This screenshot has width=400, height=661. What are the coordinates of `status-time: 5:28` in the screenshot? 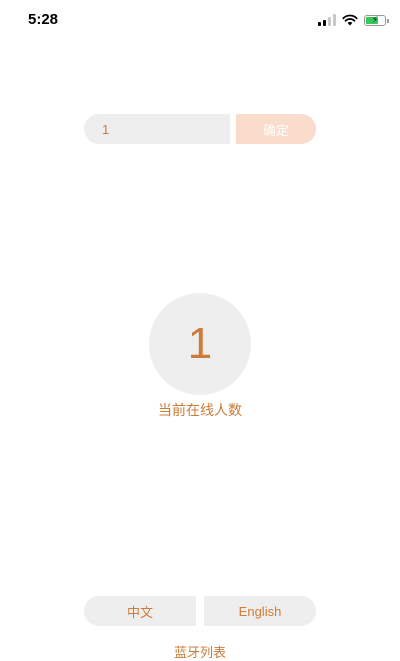 It's located at (43, 19).